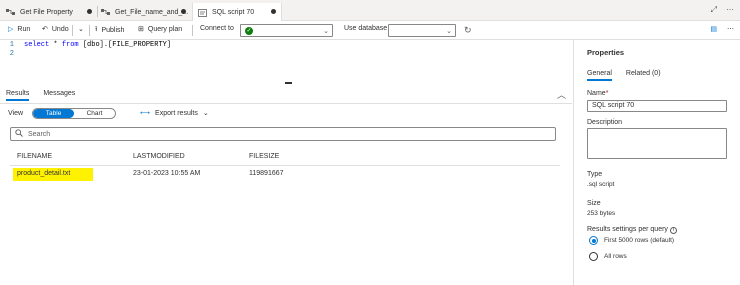 The width and height of the screenshot is (740, 285). I want to click on export-results-button: ⟷ Export results ⌄, so click(174, 113).